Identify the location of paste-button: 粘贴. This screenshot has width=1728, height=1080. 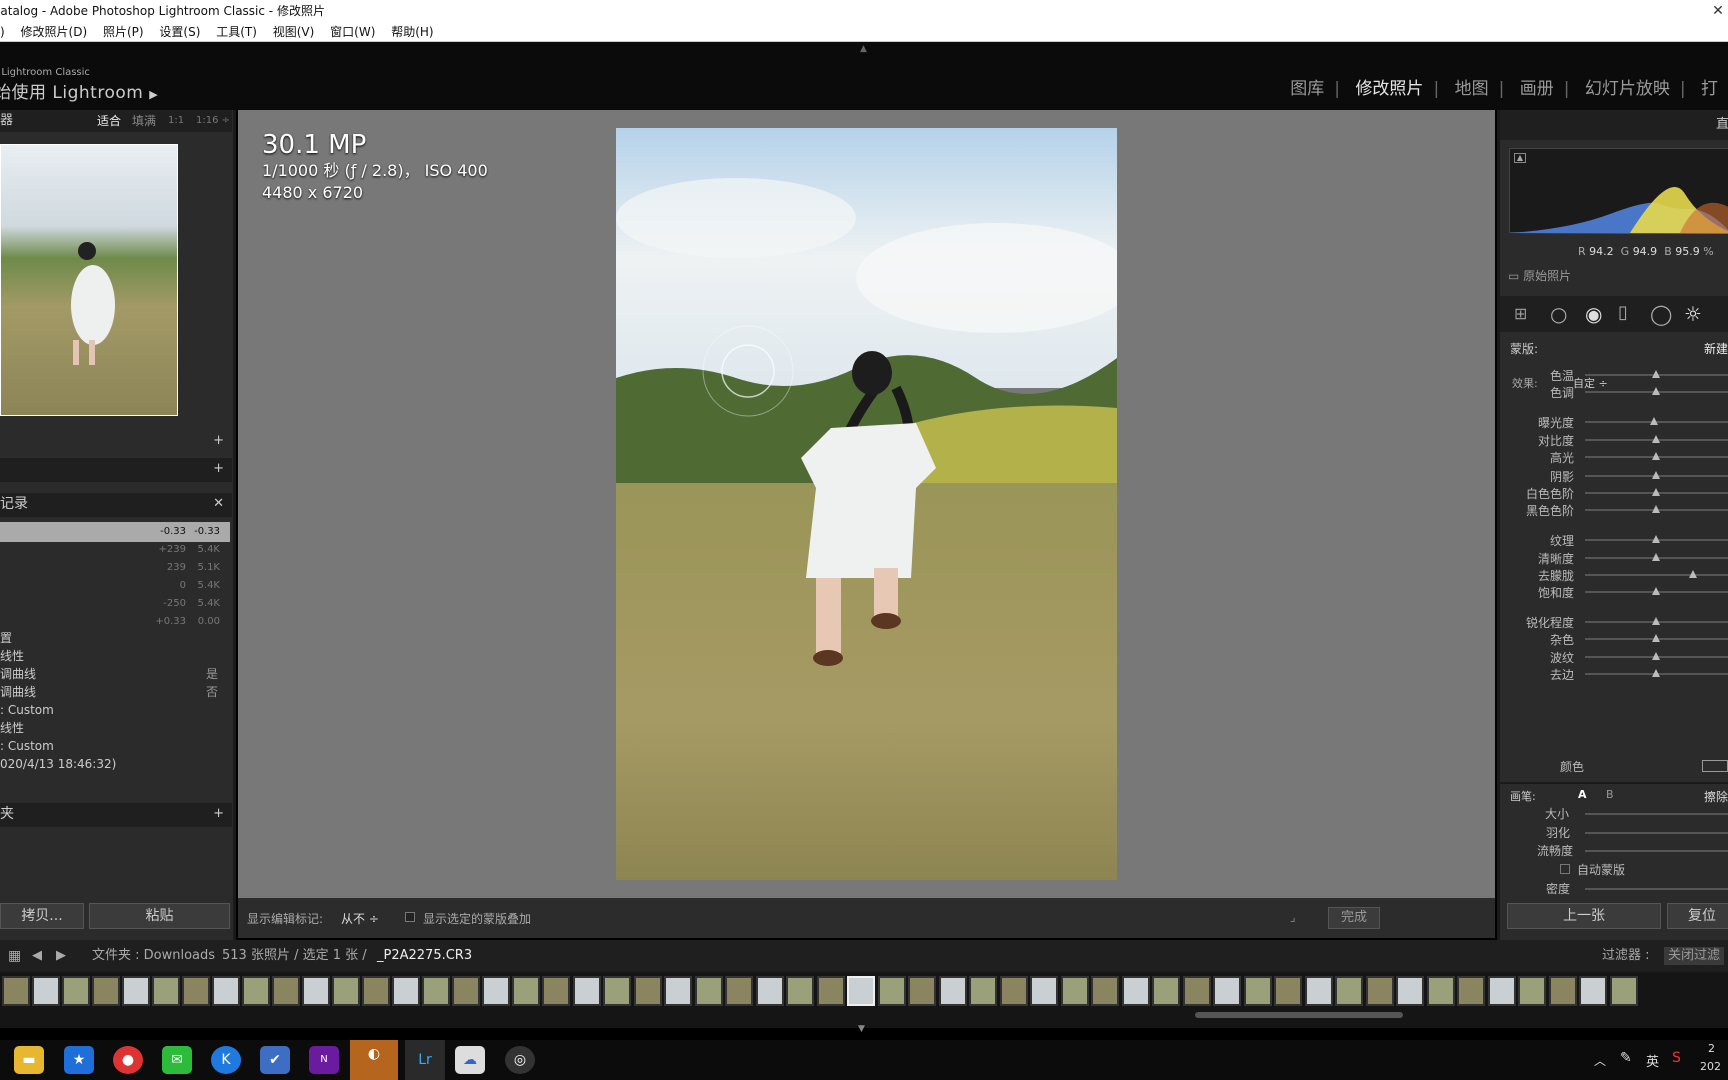
(159, 916).